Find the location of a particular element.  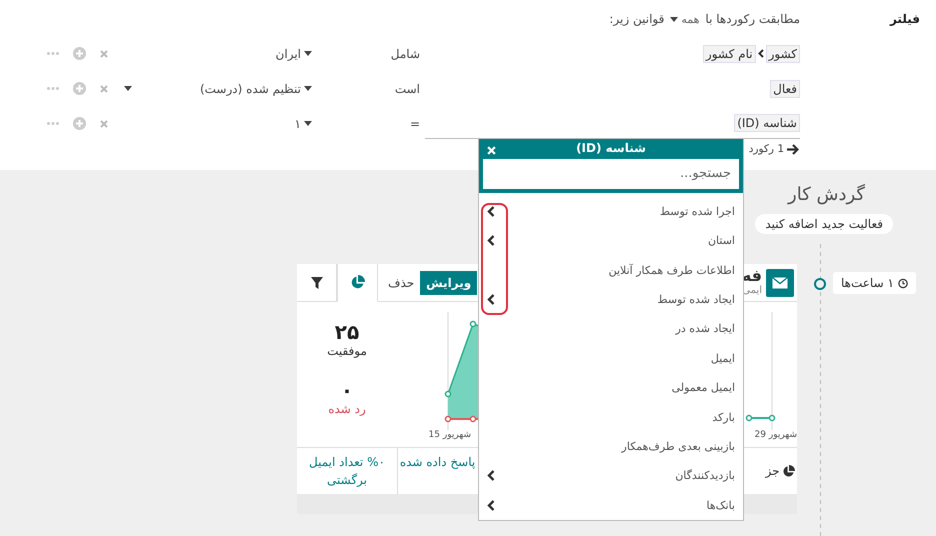

stat-value: ۲۵ is located at coordinates (347, 332).